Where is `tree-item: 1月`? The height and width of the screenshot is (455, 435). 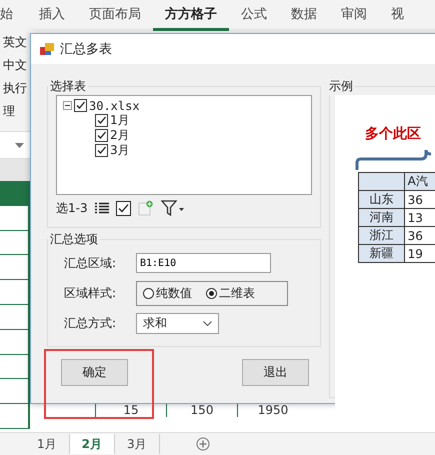
tree-item: 1月 is located at coordinates (120, 120).